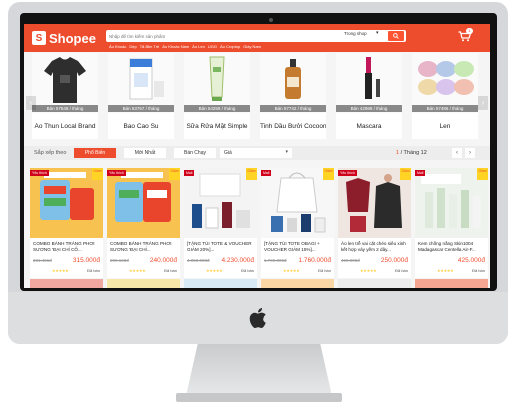 This screenshot has width=517, height=412. I want to click on search-scope-select: Trong shop, so click(355, 33).